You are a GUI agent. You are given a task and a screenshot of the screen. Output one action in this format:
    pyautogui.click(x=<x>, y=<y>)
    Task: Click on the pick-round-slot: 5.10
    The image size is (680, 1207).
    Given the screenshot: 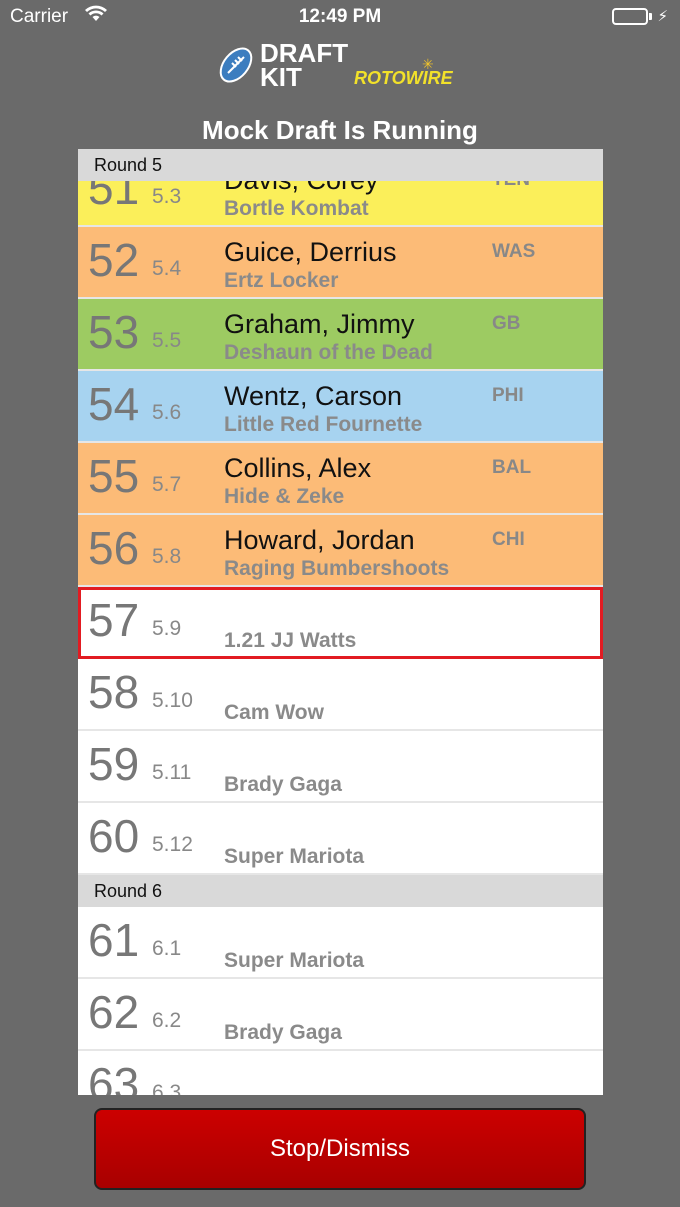 What is the action you would take?
    pyautogui.click(x=172, y=700)
    